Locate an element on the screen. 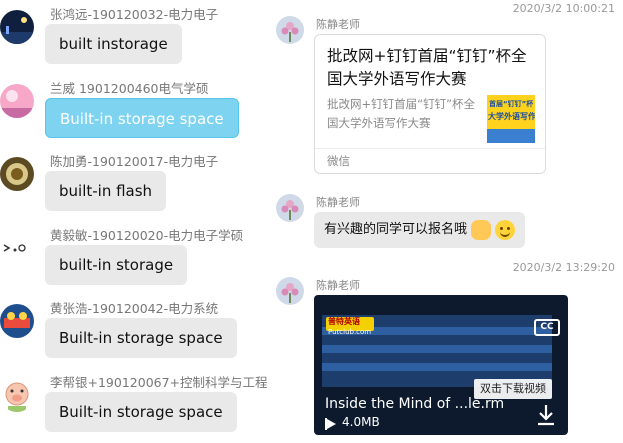 The height and width of the screenshot is (443, 623). message-bubble: 有兴趣的同学可以报名哦 is located at coordinates (420, 230).